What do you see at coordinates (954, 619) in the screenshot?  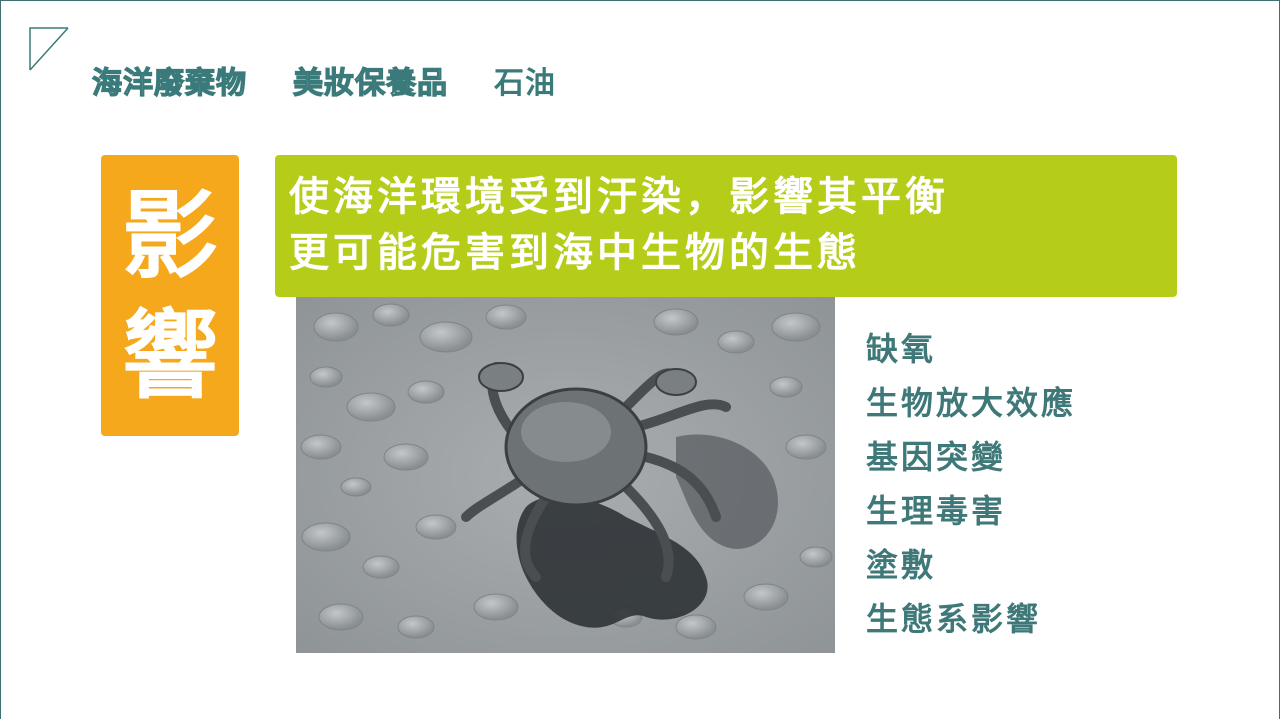 I see `list-item: 生態系影響` at bounding box center [954, 619].